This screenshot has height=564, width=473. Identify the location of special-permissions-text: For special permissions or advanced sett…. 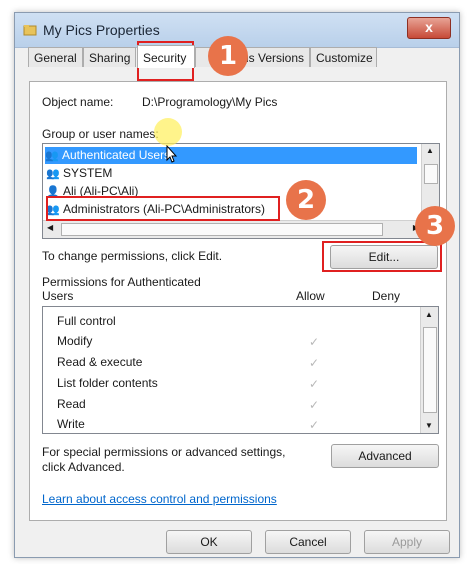
(164, 452).